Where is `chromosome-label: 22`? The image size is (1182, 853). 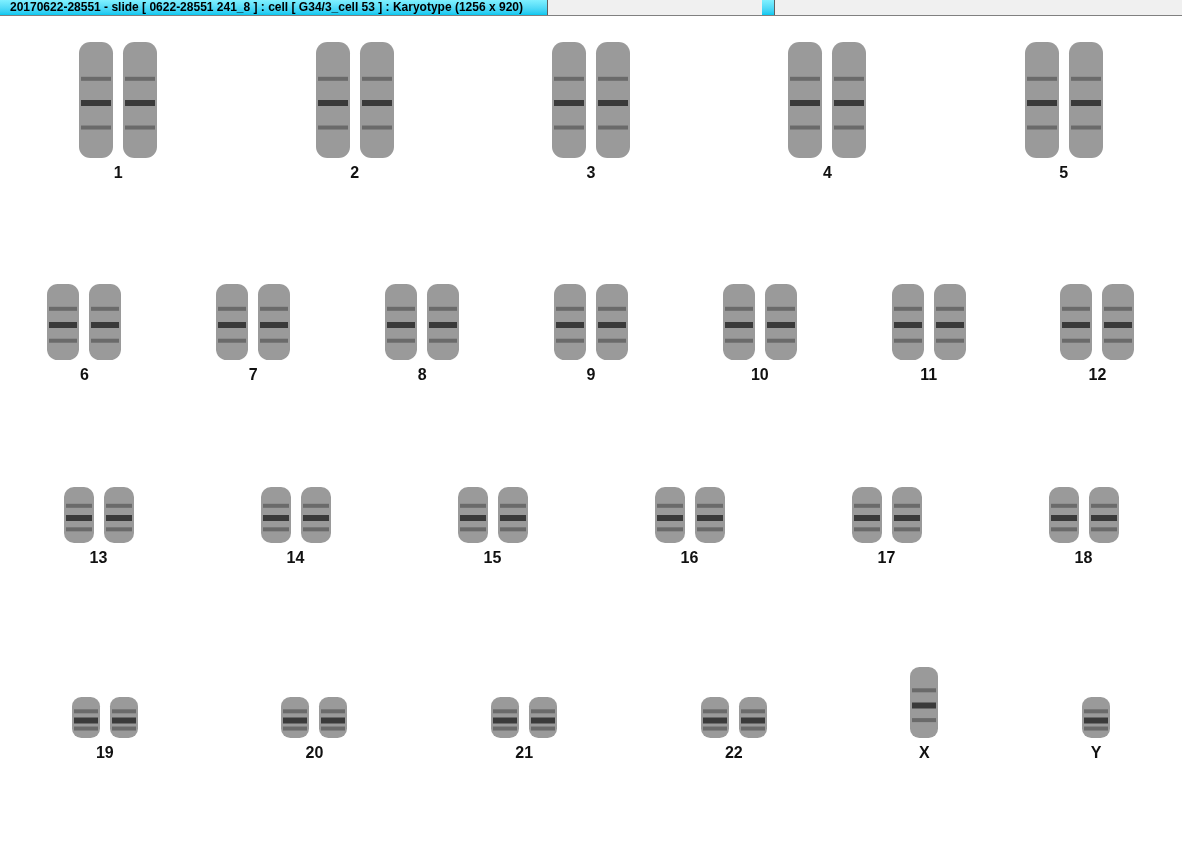 chromosome-label: 22 is located at coordinates (733, 753).